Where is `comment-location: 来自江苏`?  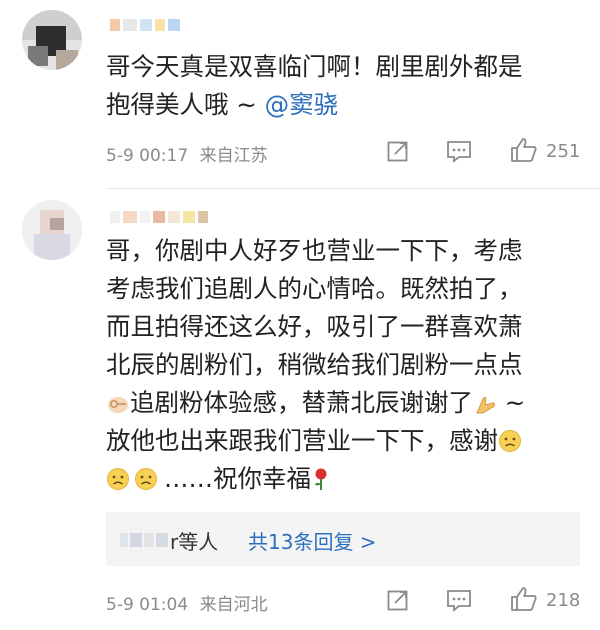 comment-location: 来自江苏 is located at coordinates (233, 156).